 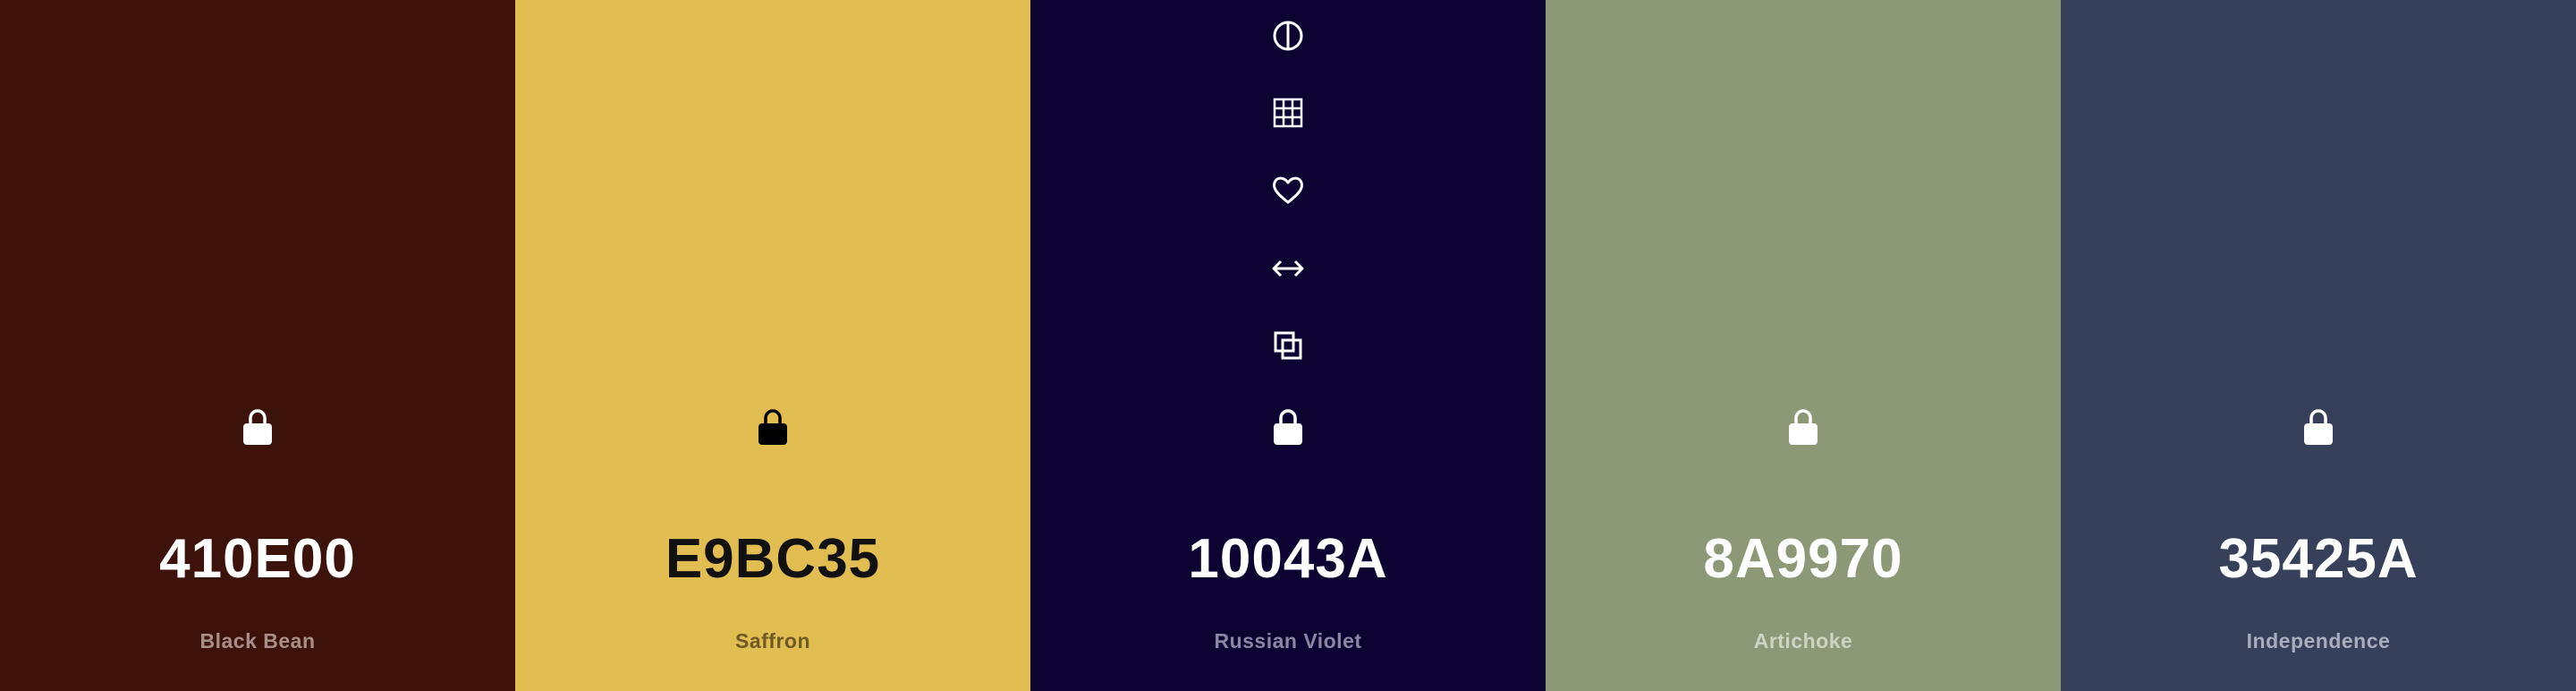 I want to click on copy-icon, so click(x=1288, y=345).